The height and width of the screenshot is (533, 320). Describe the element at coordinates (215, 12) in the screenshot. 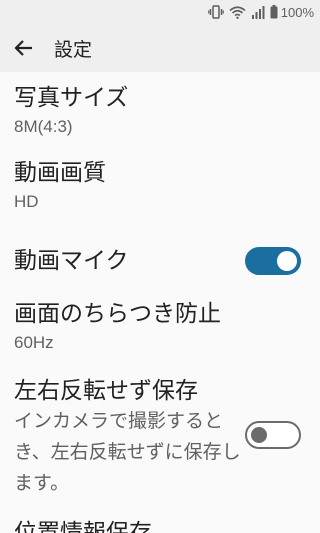

I see `vibrate-icon` at that location.